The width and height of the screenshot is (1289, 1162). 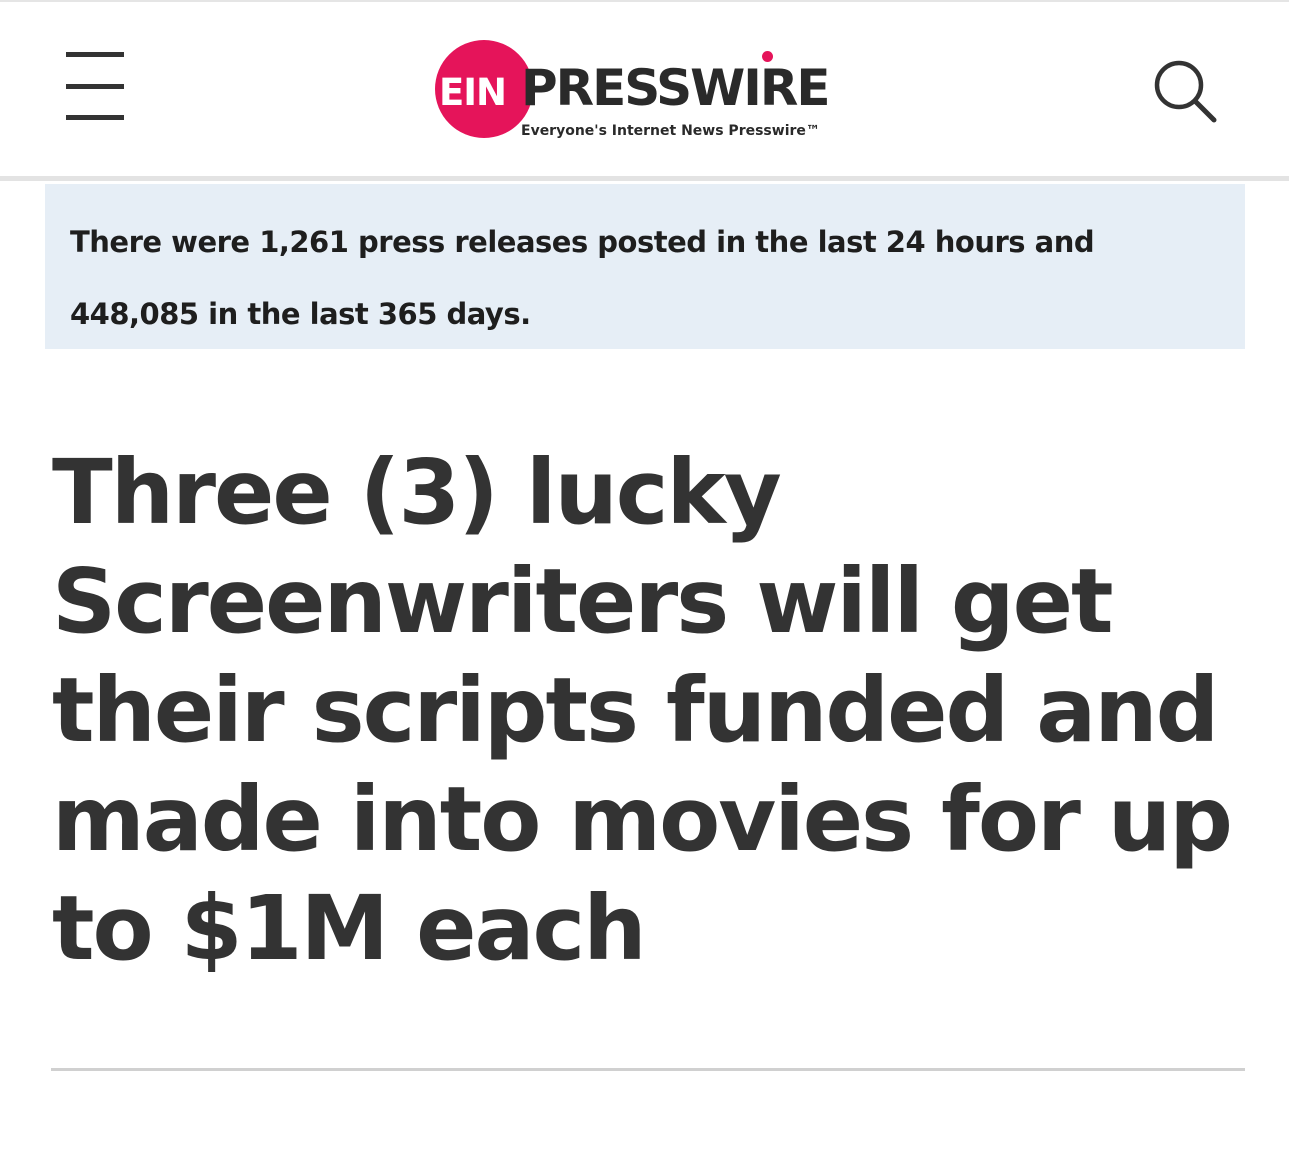 What do you see at coordinates (648, 1069) in the screenshot?
I see `content-divider` at bounding box center [648, 1069].